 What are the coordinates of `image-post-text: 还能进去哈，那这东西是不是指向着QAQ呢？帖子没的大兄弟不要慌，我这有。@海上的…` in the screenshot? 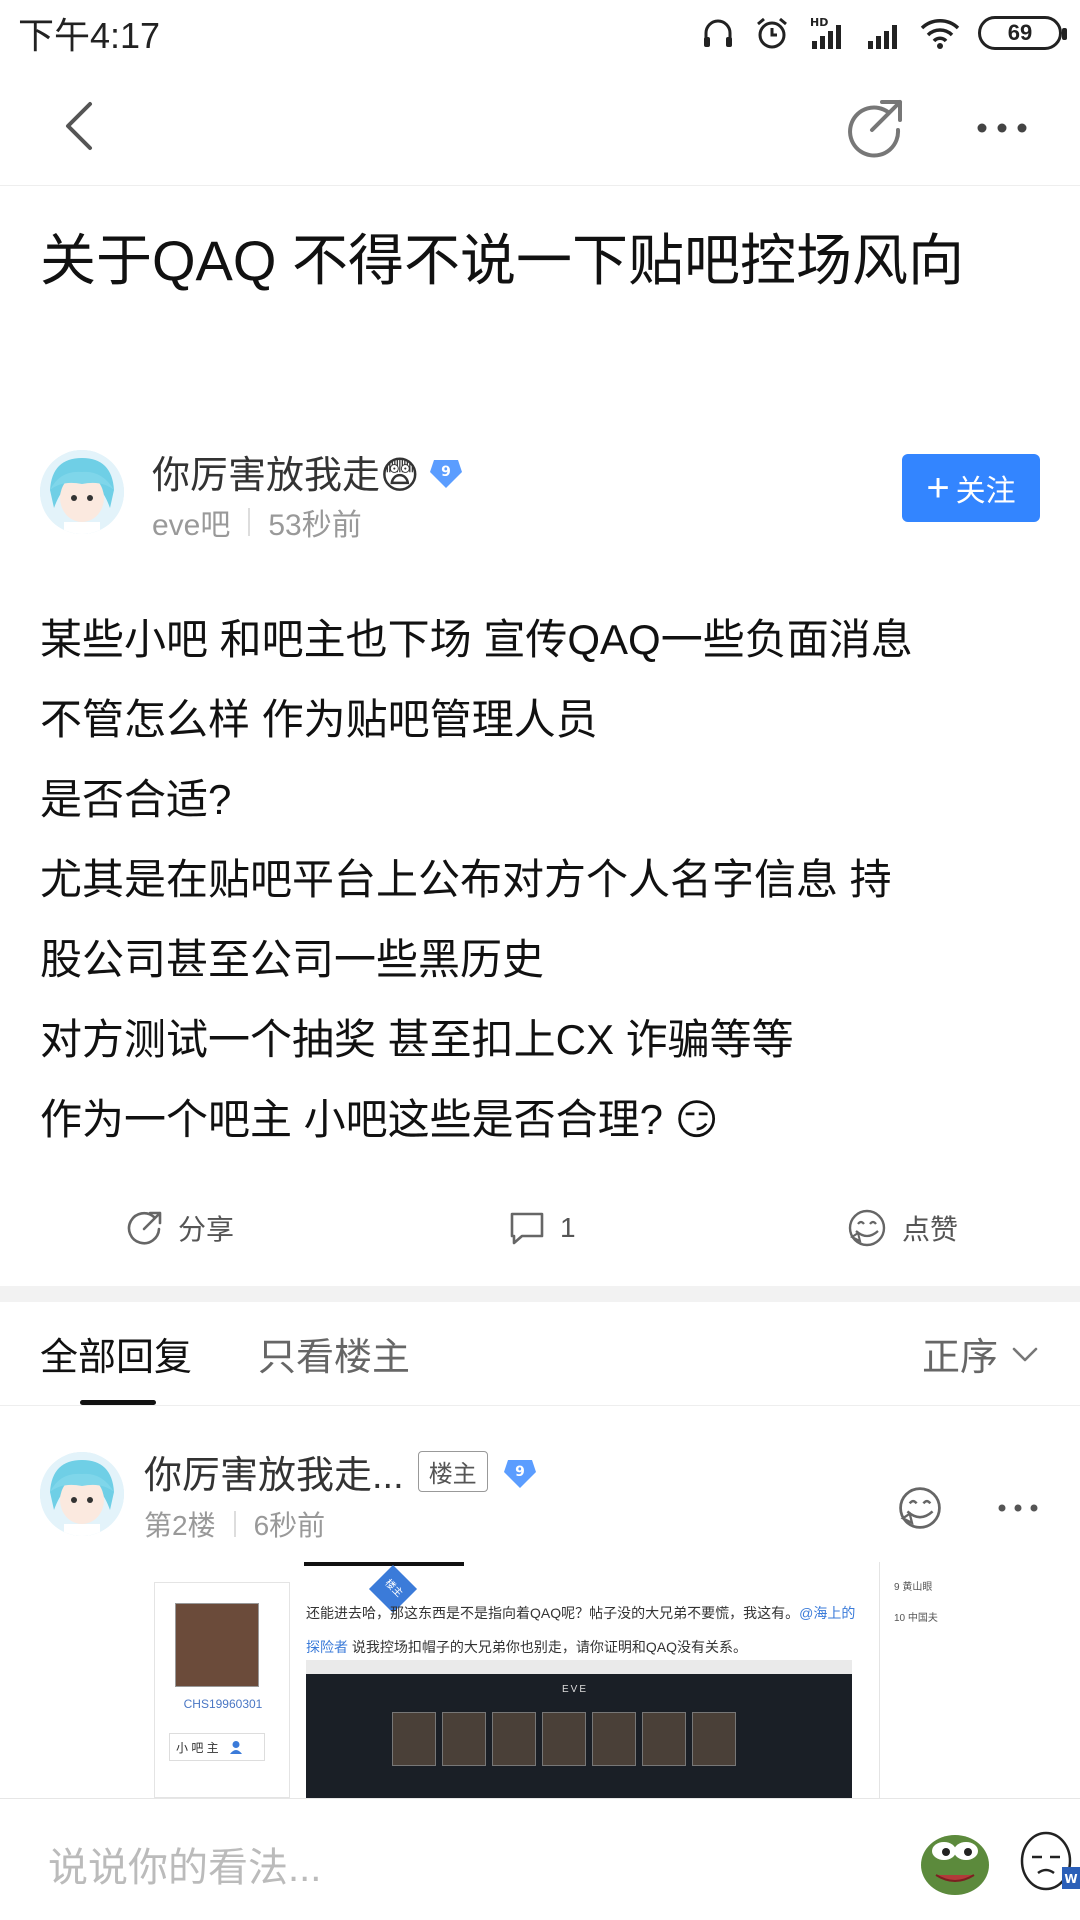 It's located at (586, 1630).